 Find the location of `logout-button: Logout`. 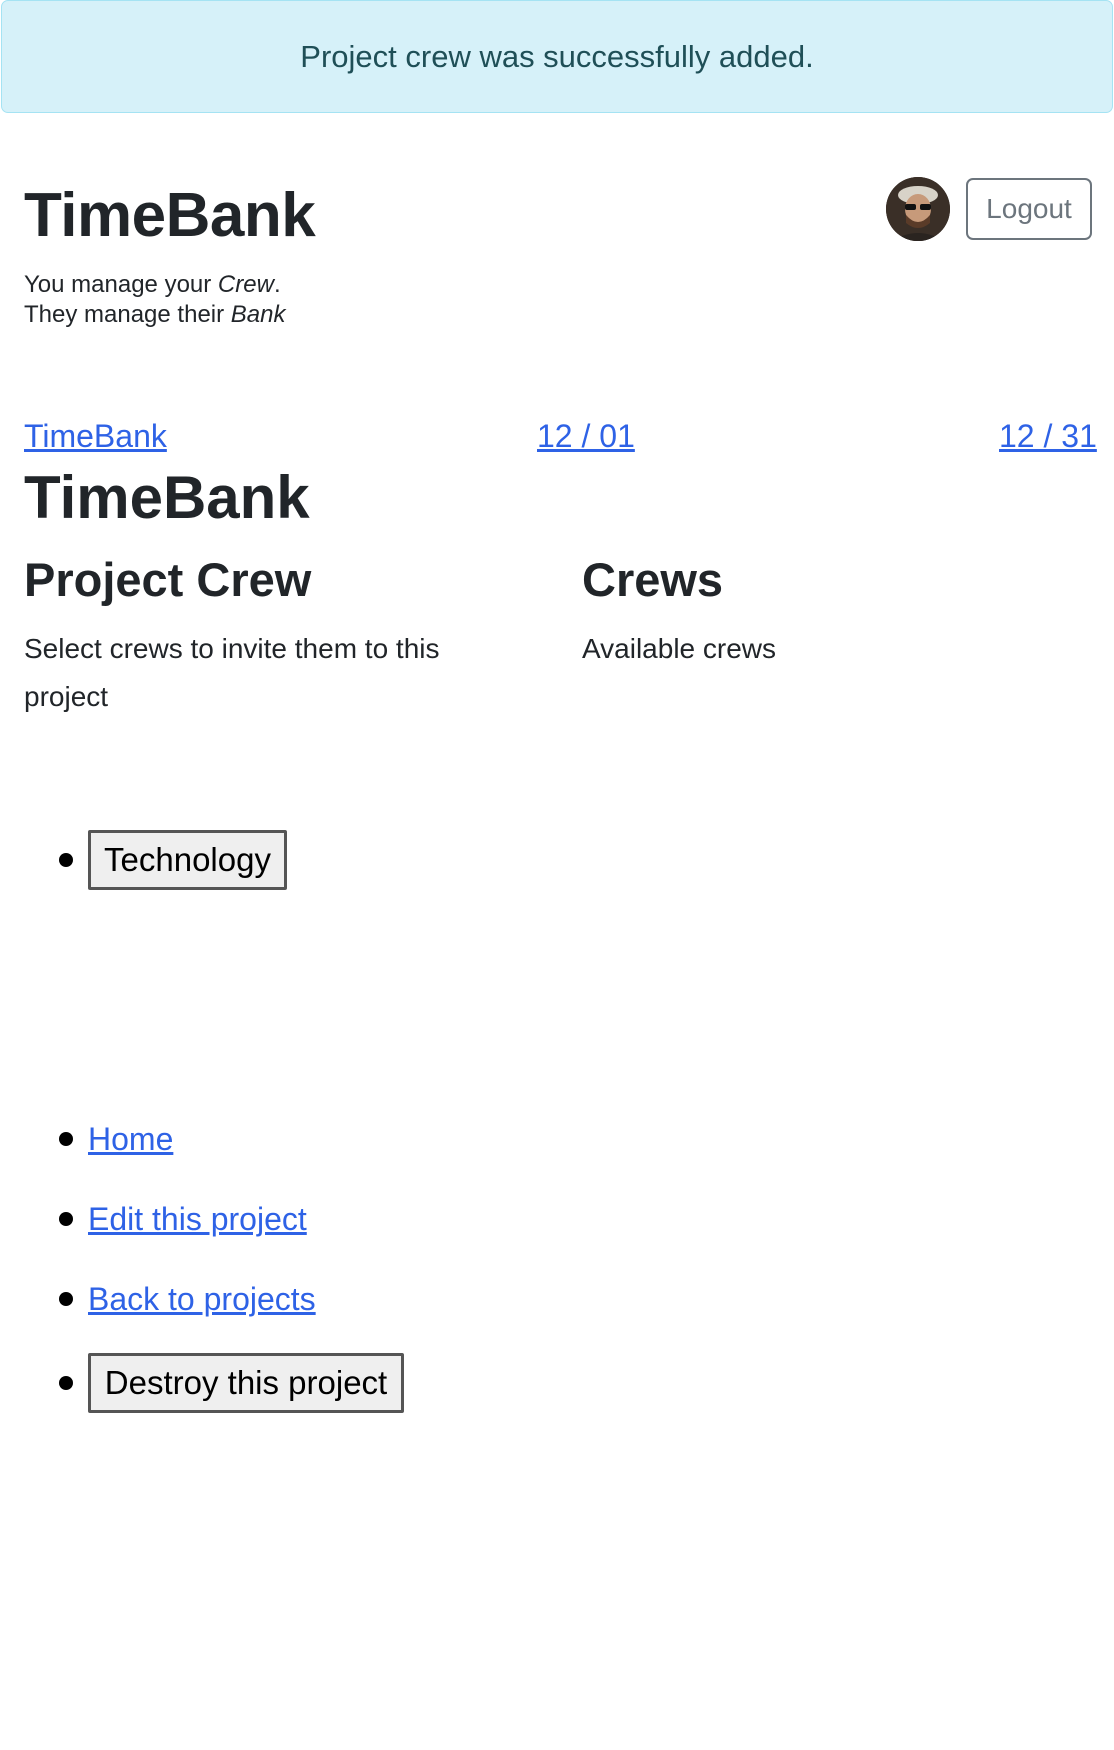

logout-button: Logout is located at coordinates (1029, 209).